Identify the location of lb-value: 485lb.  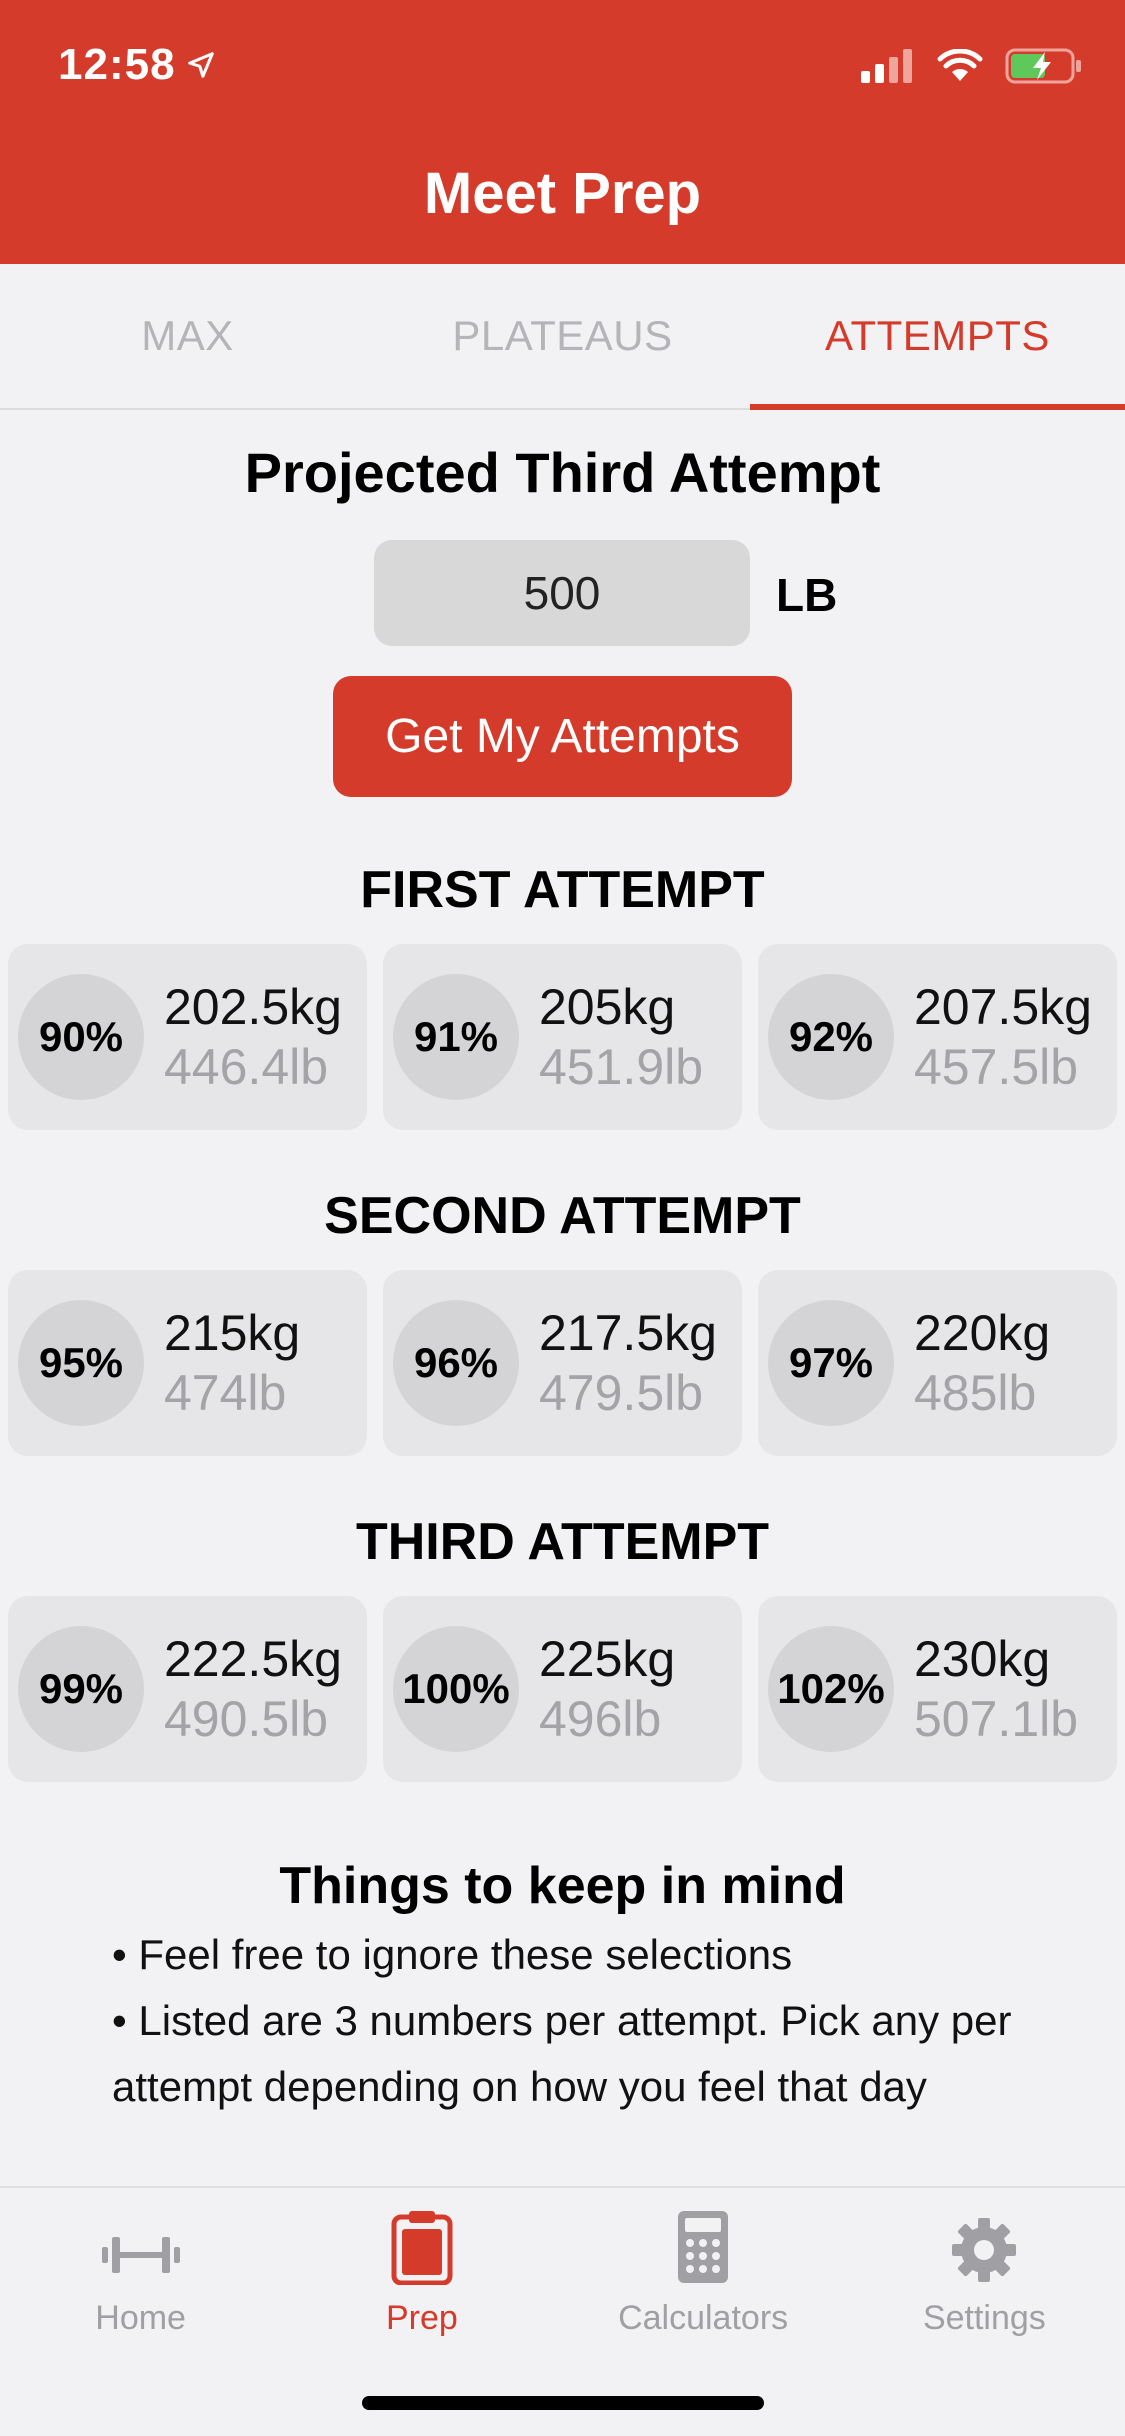
(975, 1393).